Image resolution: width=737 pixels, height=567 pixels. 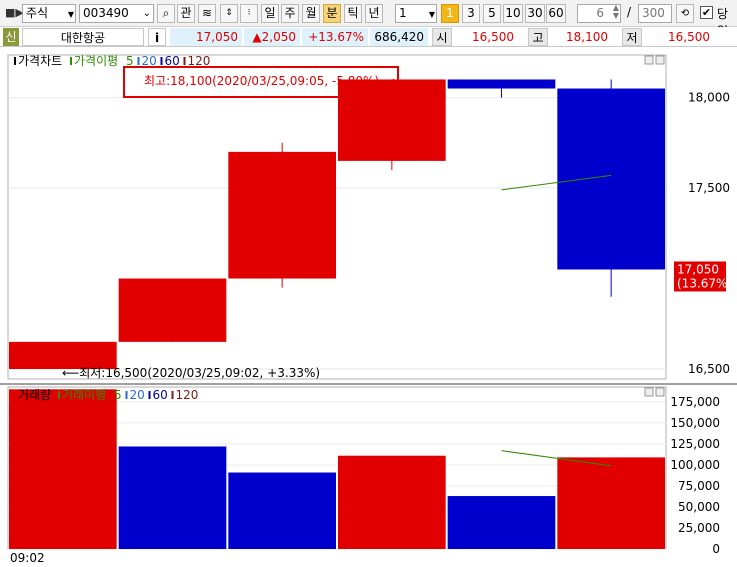 What do you see at coordinates (353, 13) in the screenshot?
I see `period-tick: 틱` at bounding box center [353, 13].